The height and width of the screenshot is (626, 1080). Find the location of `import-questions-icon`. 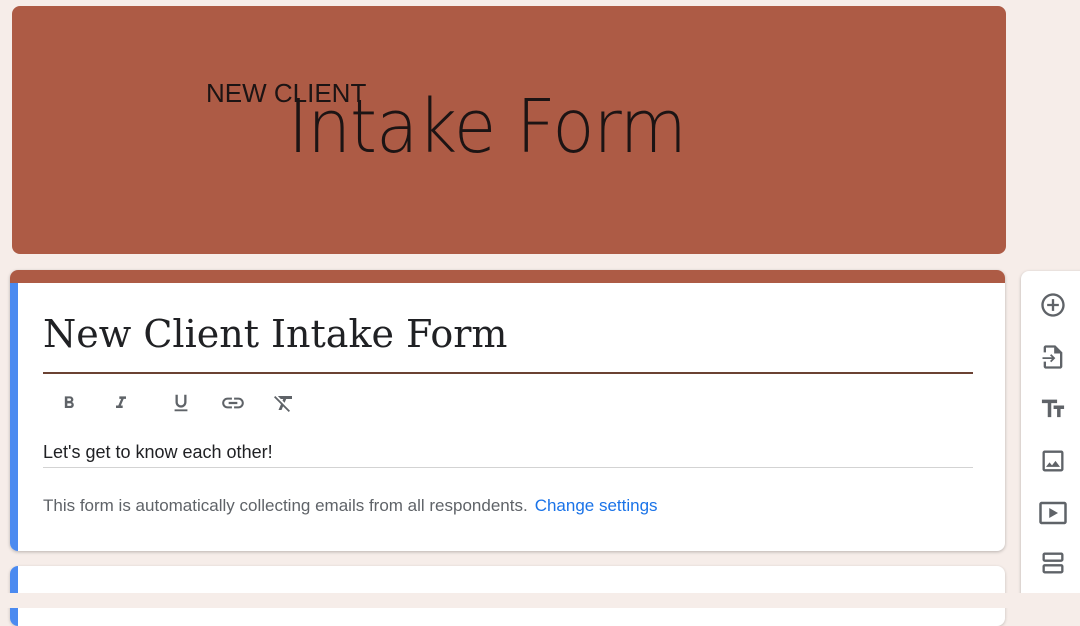

import-questions-icon is located at coordinates (1052, 357).